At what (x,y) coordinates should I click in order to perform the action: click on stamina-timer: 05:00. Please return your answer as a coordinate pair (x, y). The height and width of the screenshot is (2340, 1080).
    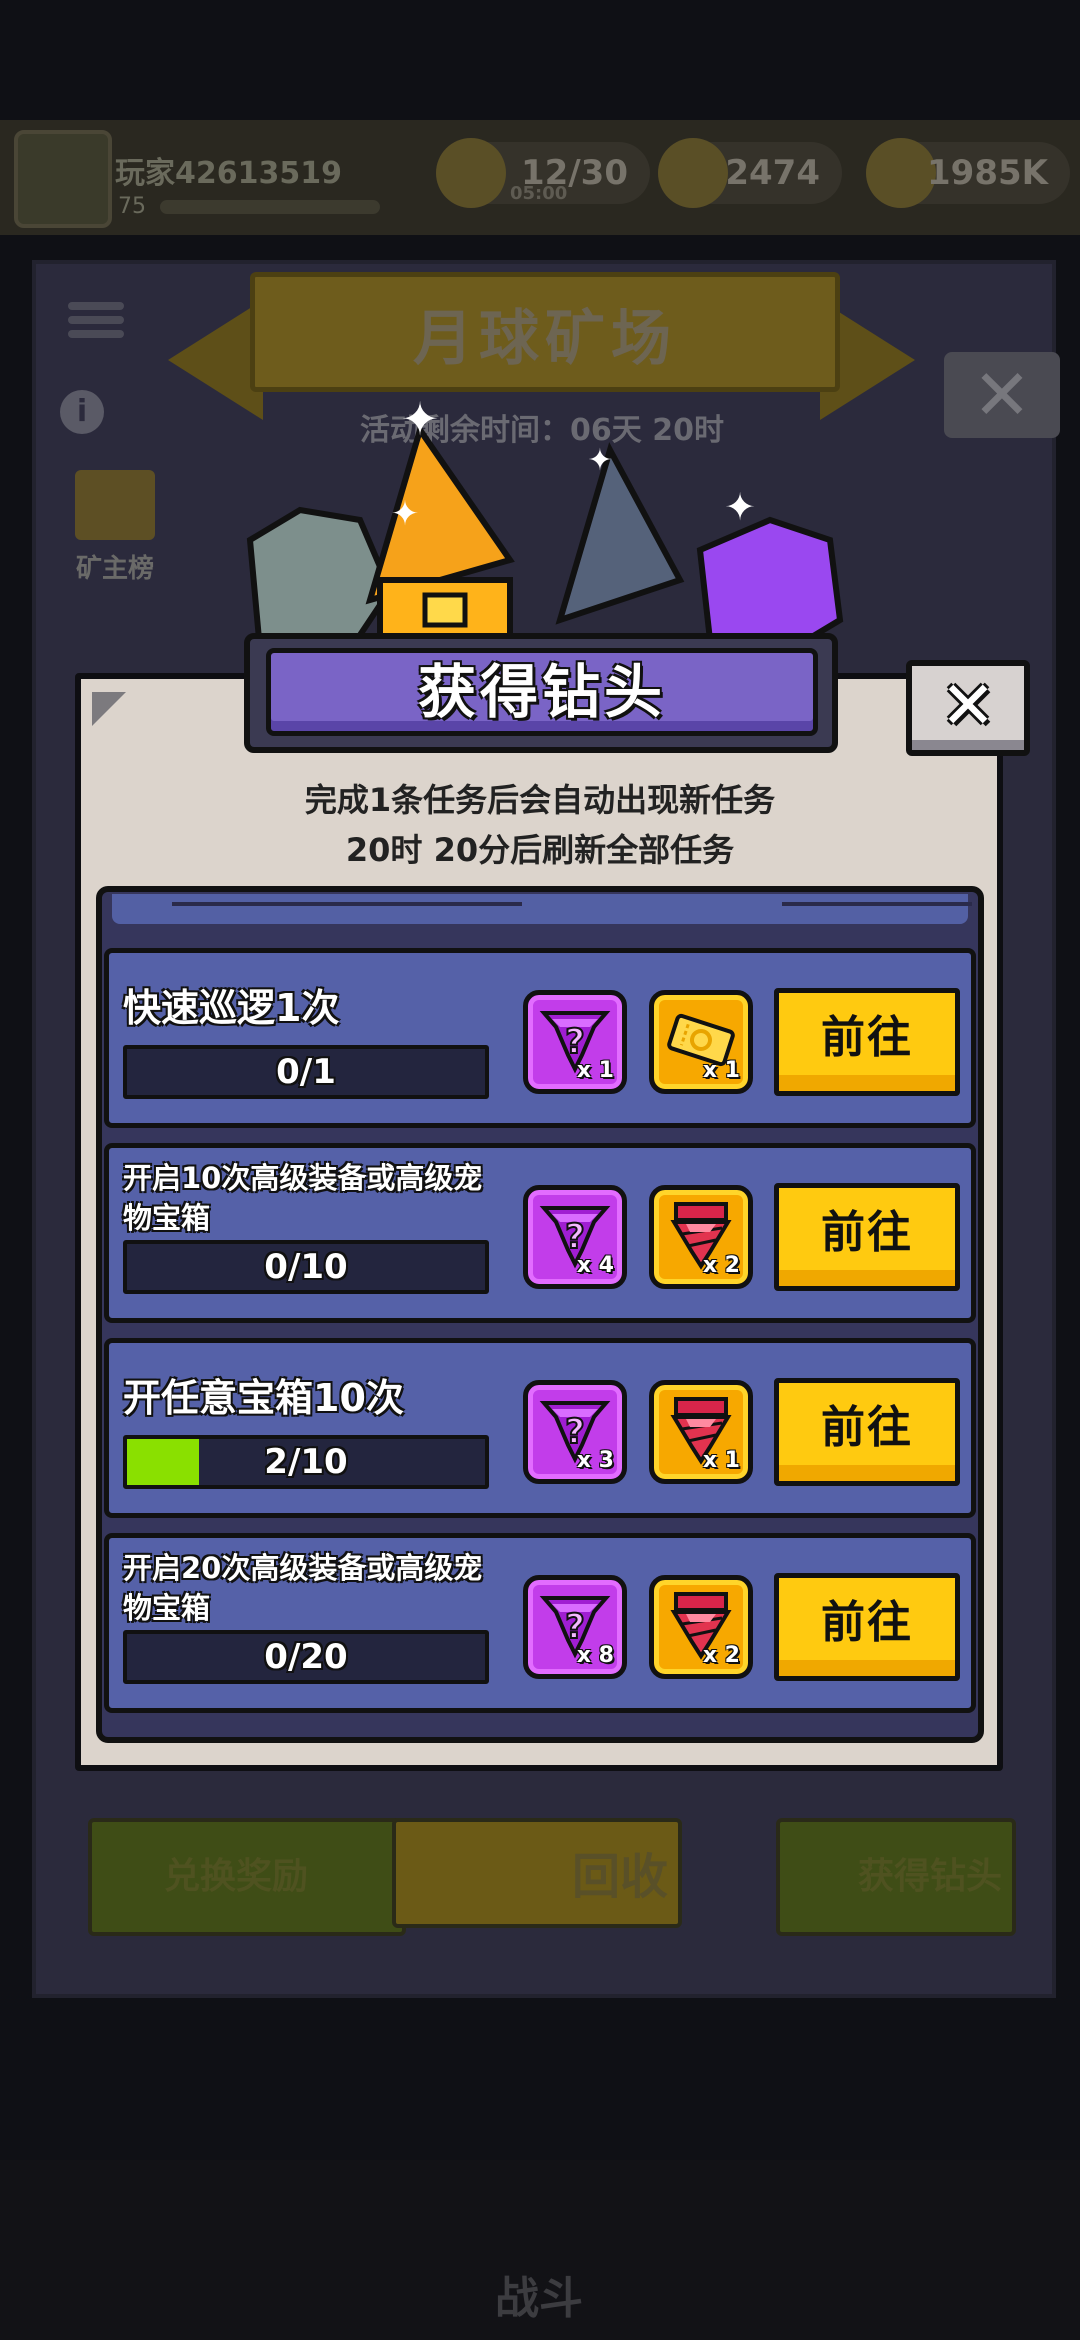
    Looking at the image, I should click on (539, 193).